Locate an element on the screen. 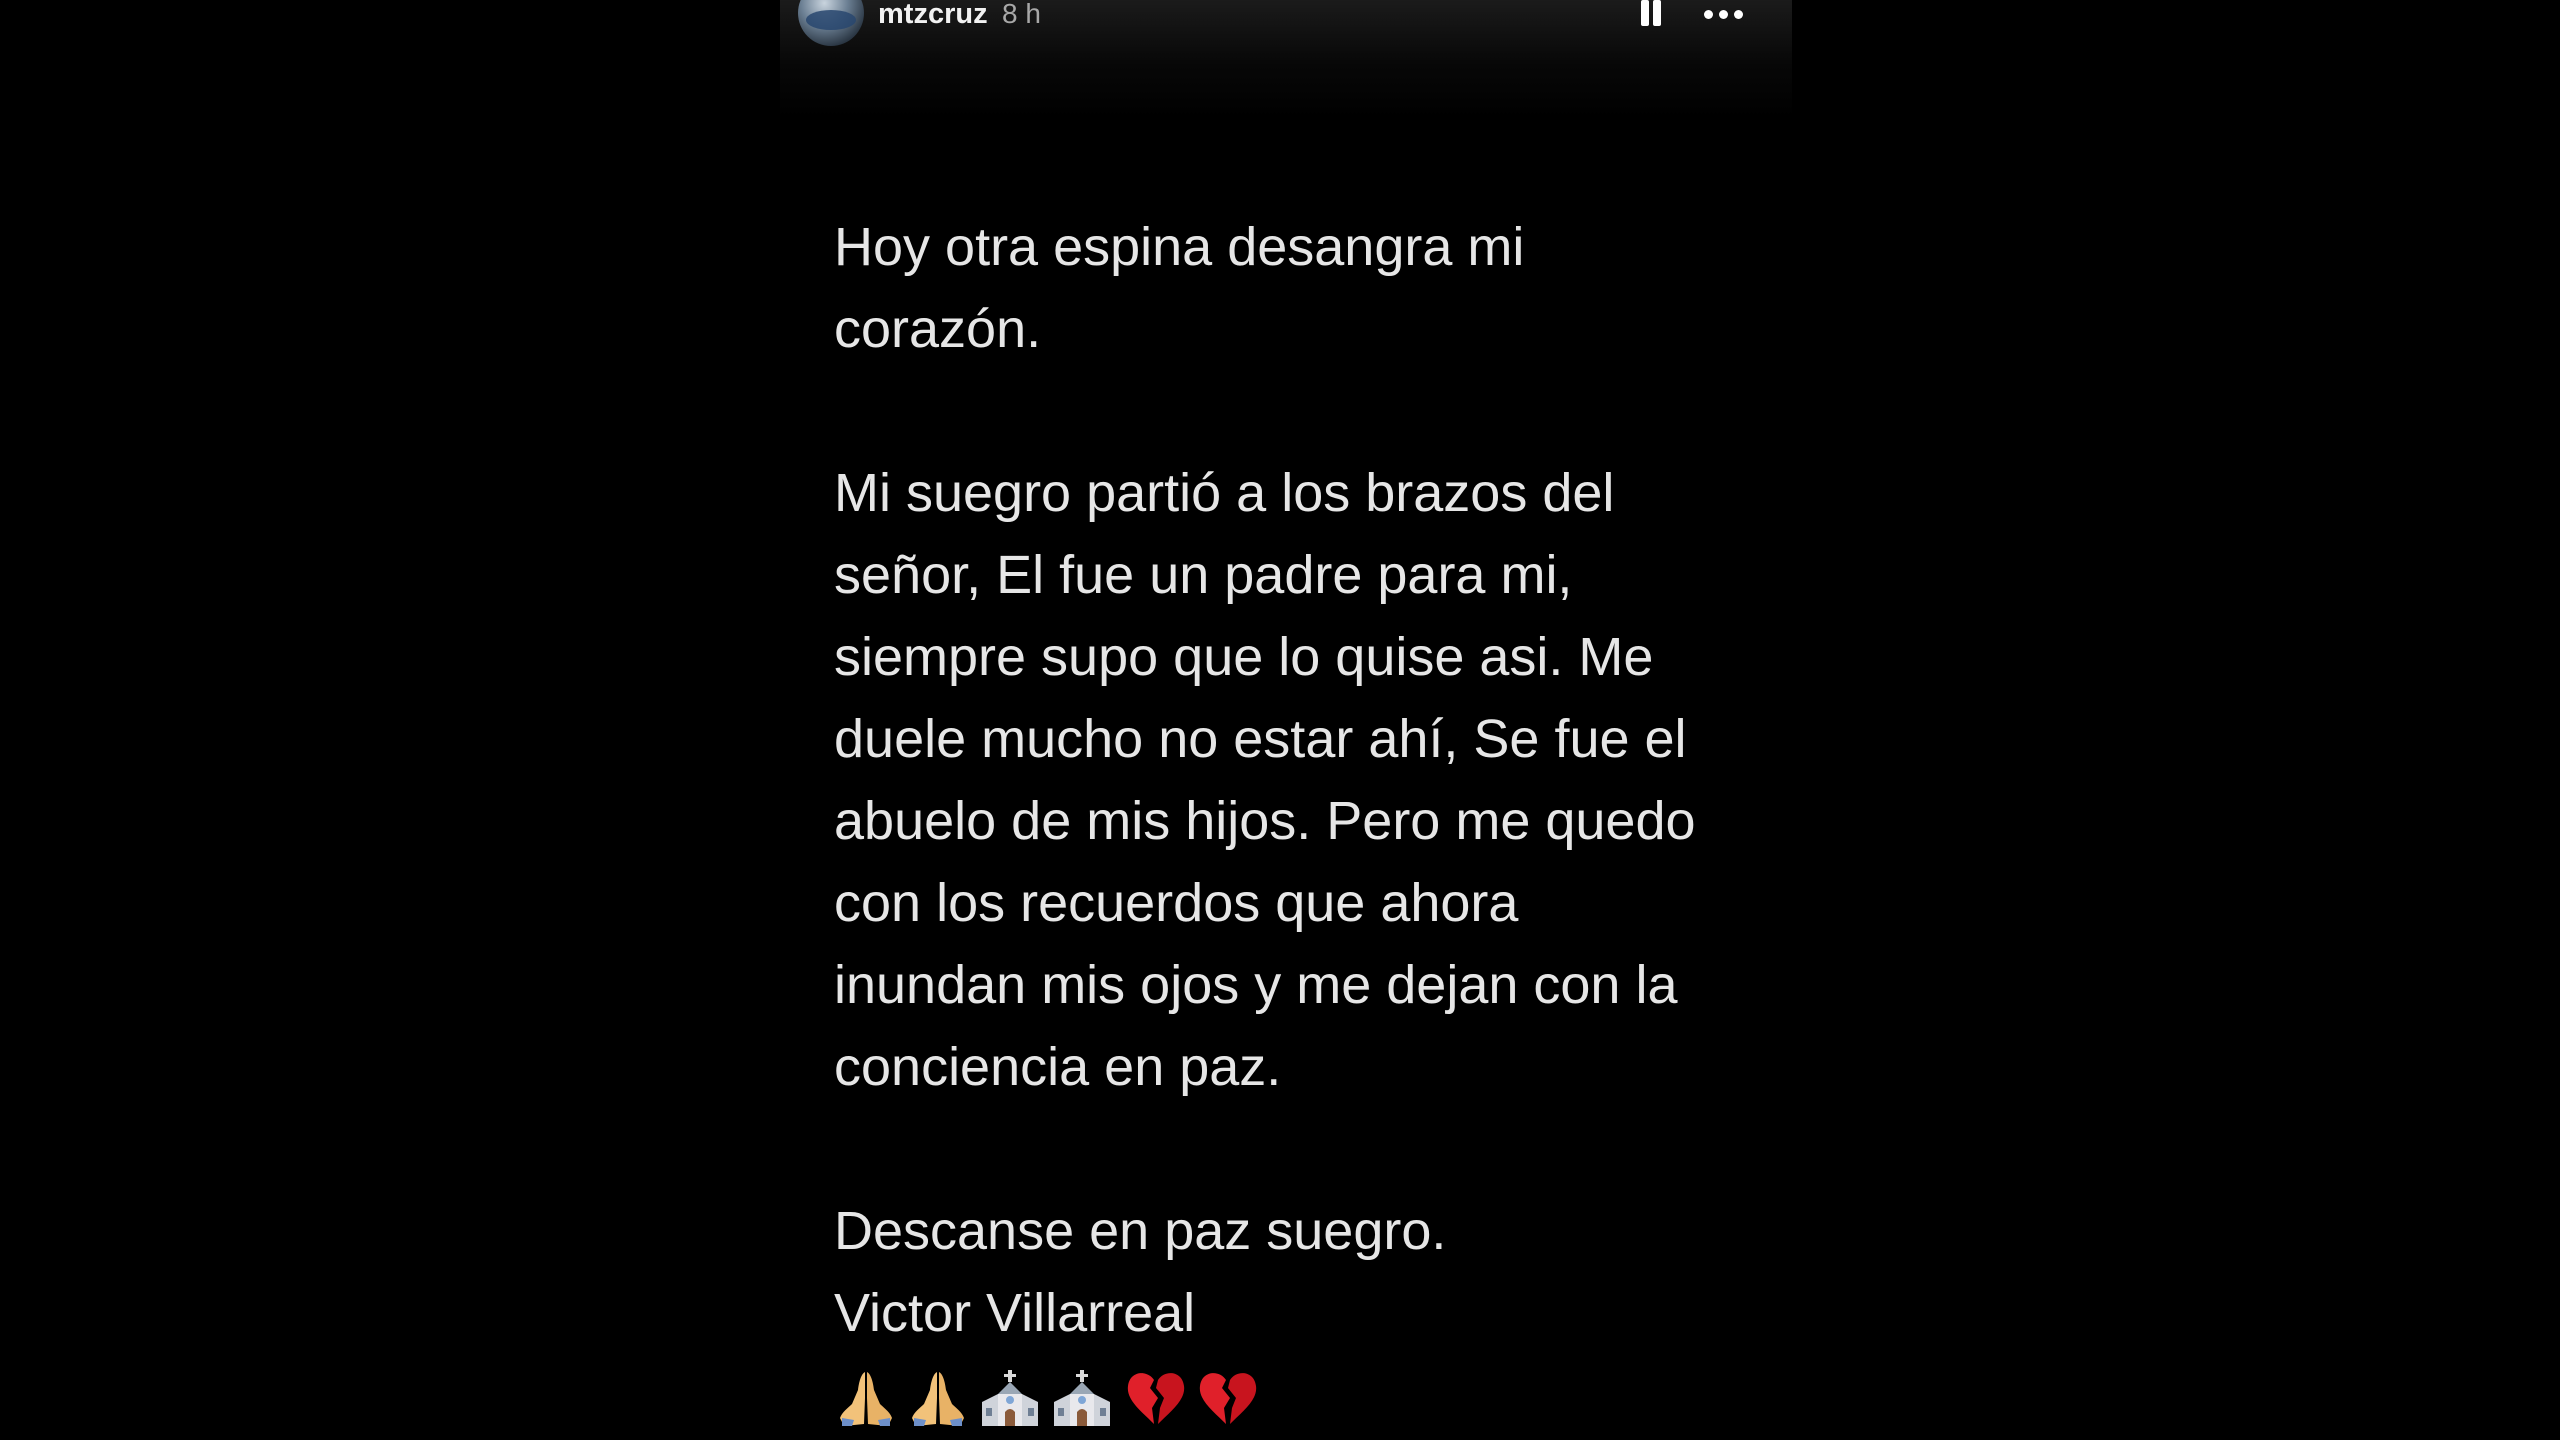 This screenshot has height=1440, width=2560. story-timestamp: 8 h is located at coordinates (1021, 14).